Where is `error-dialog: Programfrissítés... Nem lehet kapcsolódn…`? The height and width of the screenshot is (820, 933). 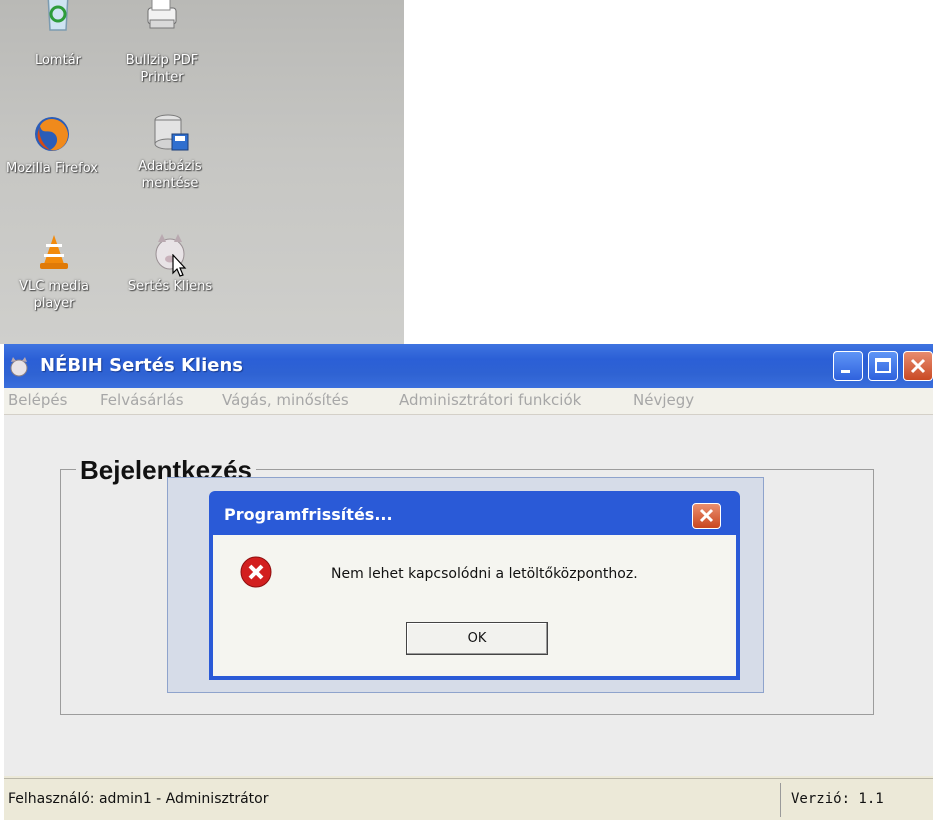
error-dialog: Programfrissítés... Nem lehet kapcsolódn… is located at coordinates (474, 585).